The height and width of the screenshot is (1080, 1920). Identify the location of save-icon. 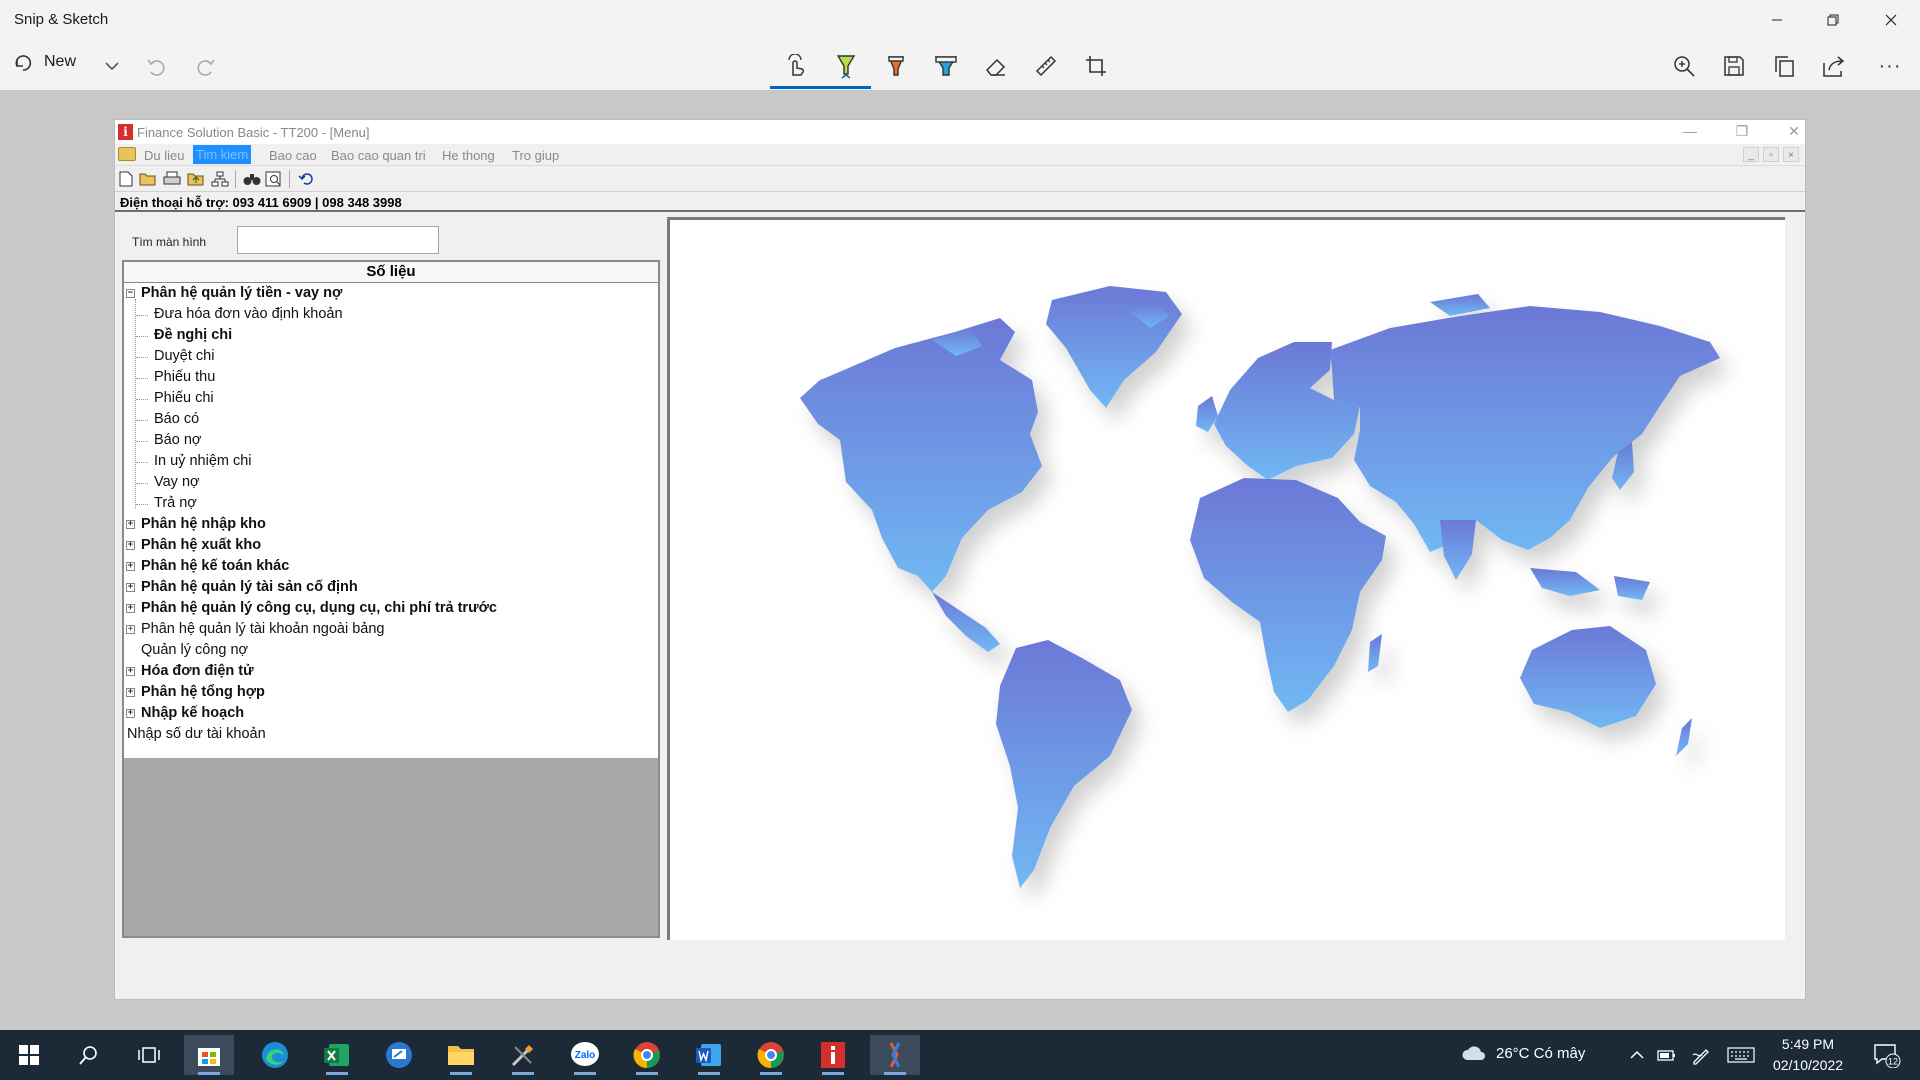
(1734, 66).